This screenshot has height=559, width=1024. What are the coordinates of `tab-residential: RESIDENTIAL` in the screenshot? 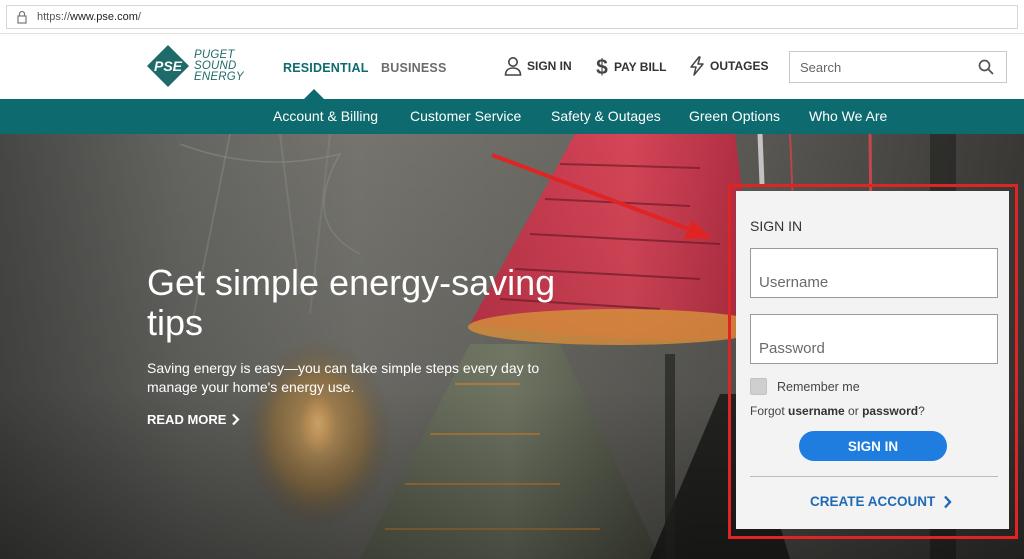 It's located at (326, 68).